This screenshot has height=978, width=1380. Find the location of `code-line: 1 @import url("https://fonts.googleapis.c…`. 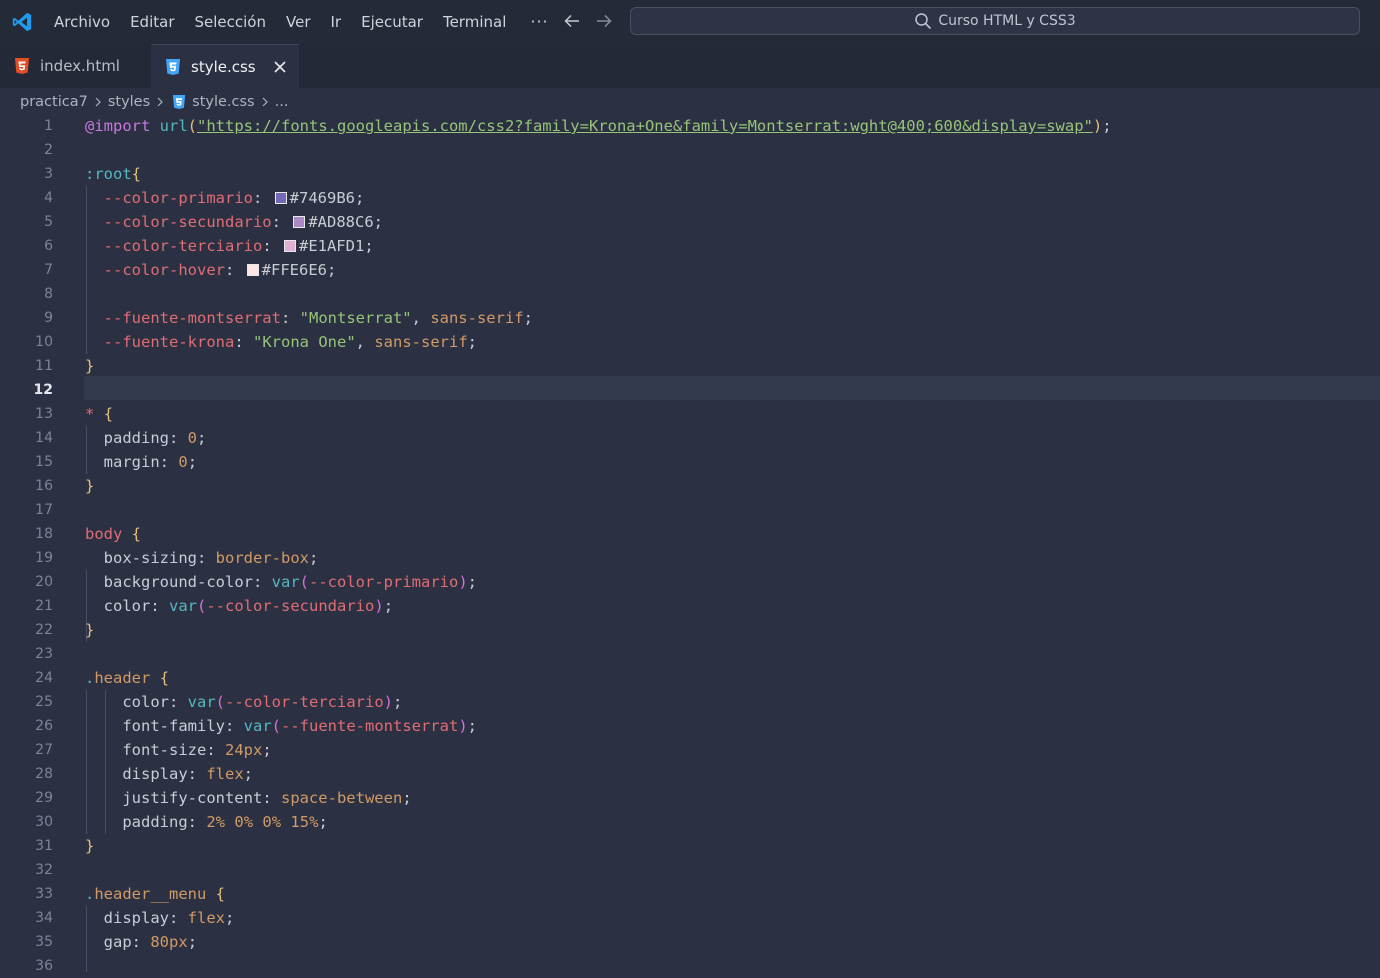

code-line: 1 @import url("https://fonts.googleapis.c… is located at coordinates (690, 126).